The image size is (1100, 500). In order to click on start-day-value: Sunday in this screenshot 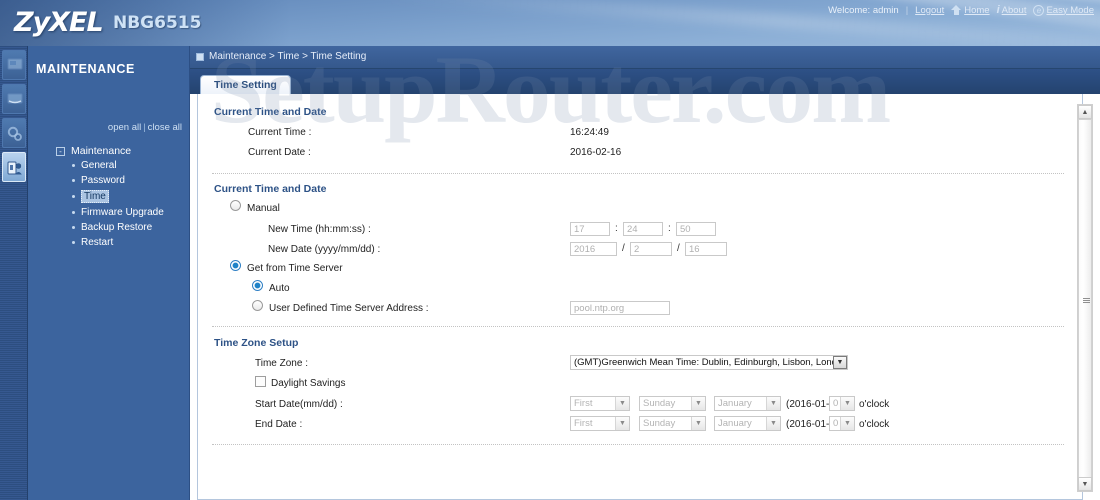, I will do `click(659, 403)`.